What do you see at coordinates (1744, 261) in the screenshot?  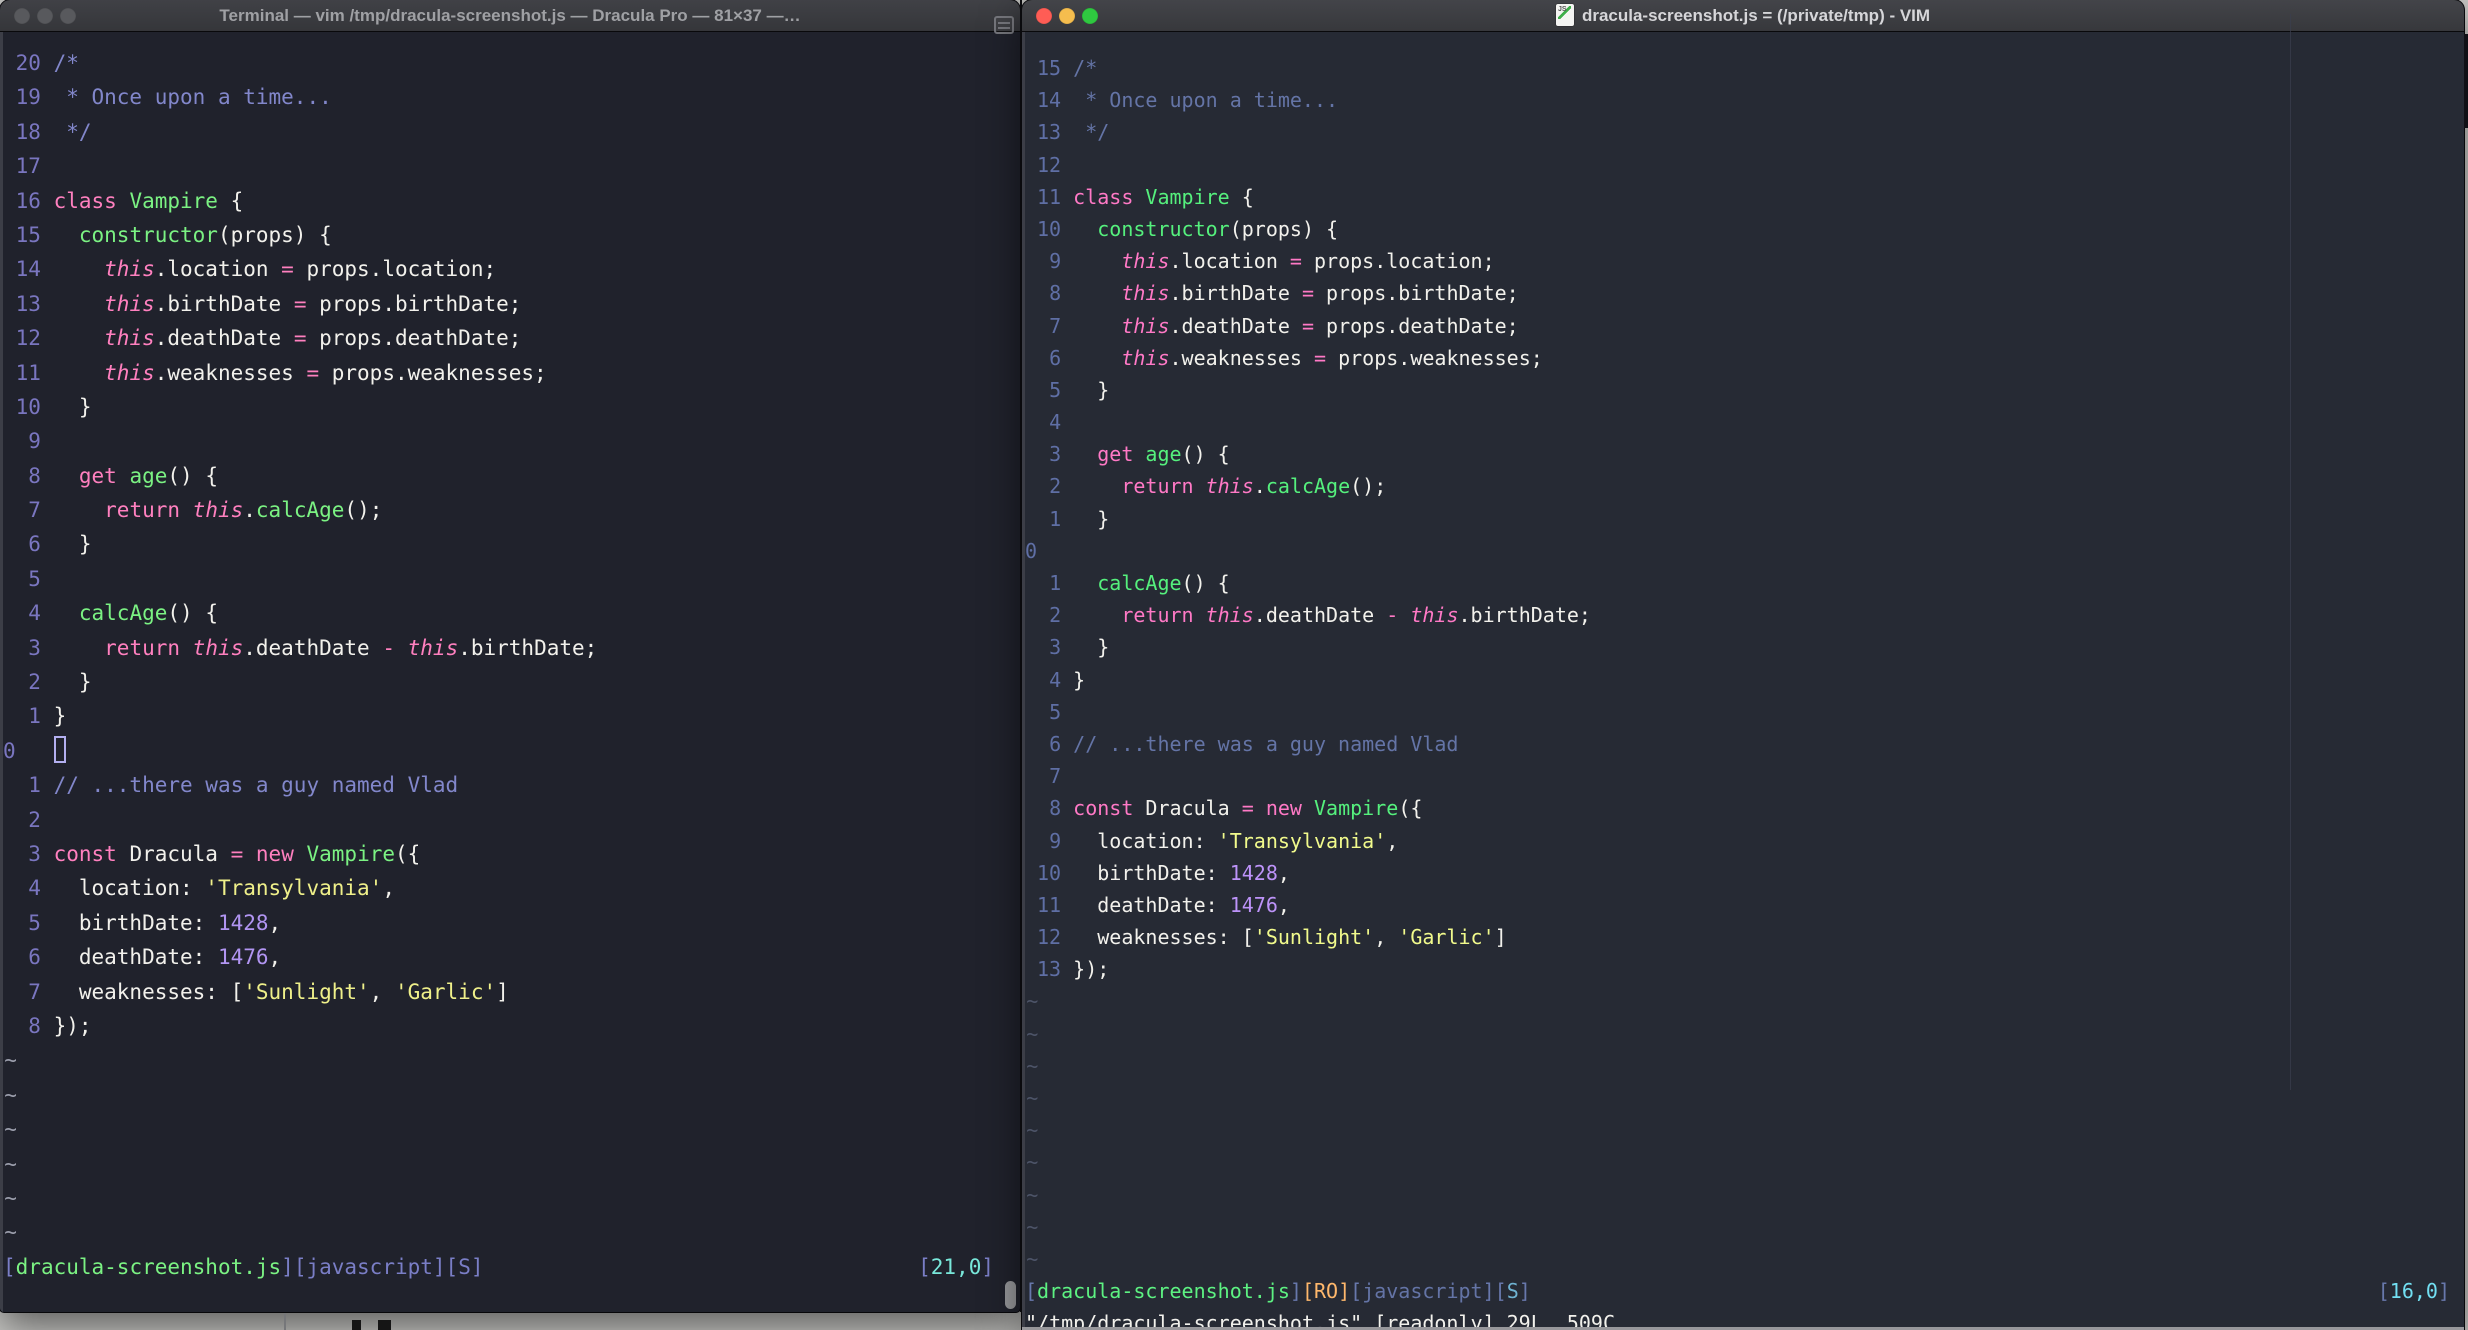 I see `code-line: 9 this.location = props.location;` at bounding box center [1744, 261].